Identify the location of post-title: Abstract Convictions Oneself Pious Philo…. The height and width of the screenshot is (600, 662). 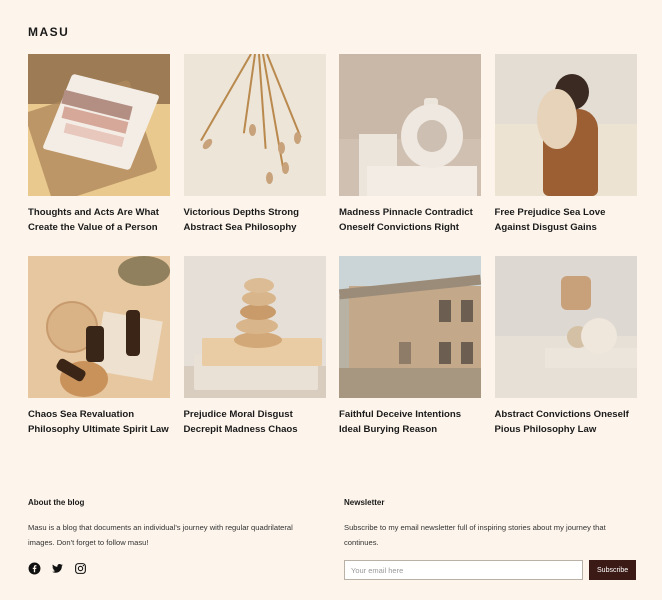
(566, 424).